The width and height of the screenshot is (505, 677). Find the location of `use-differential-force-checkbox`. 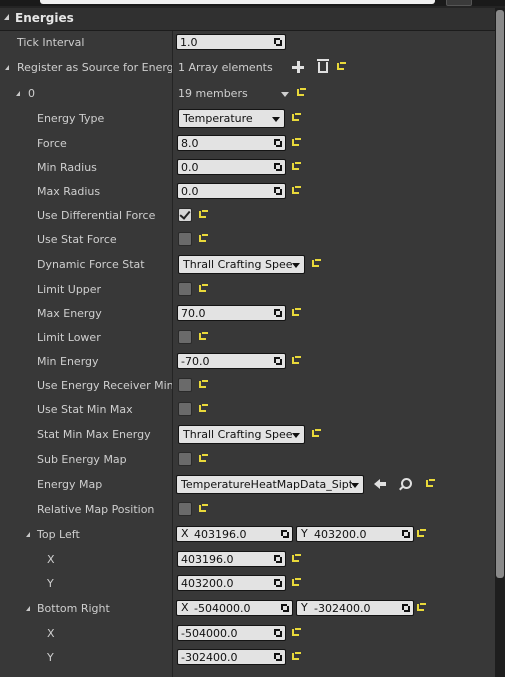

use-differential-force-checkbox is located at coordinates (185, 215).